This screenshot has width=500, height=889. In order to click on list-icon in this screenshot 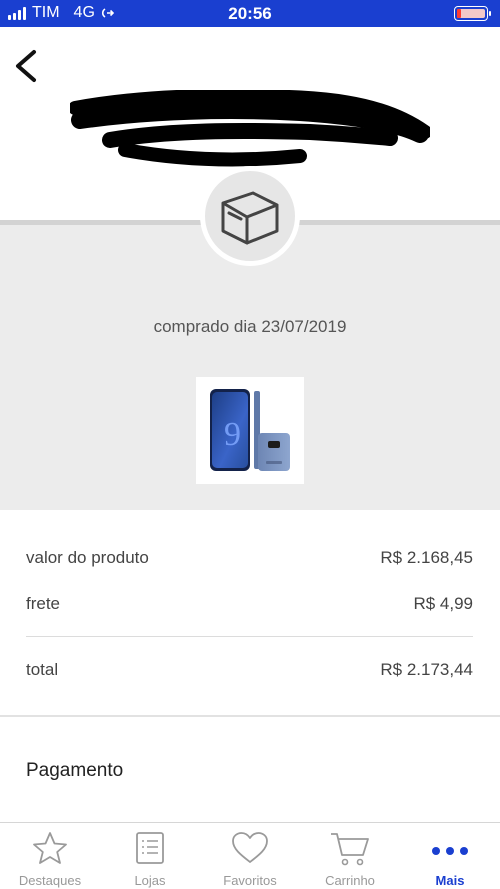, I will do `click(150, 848)`.